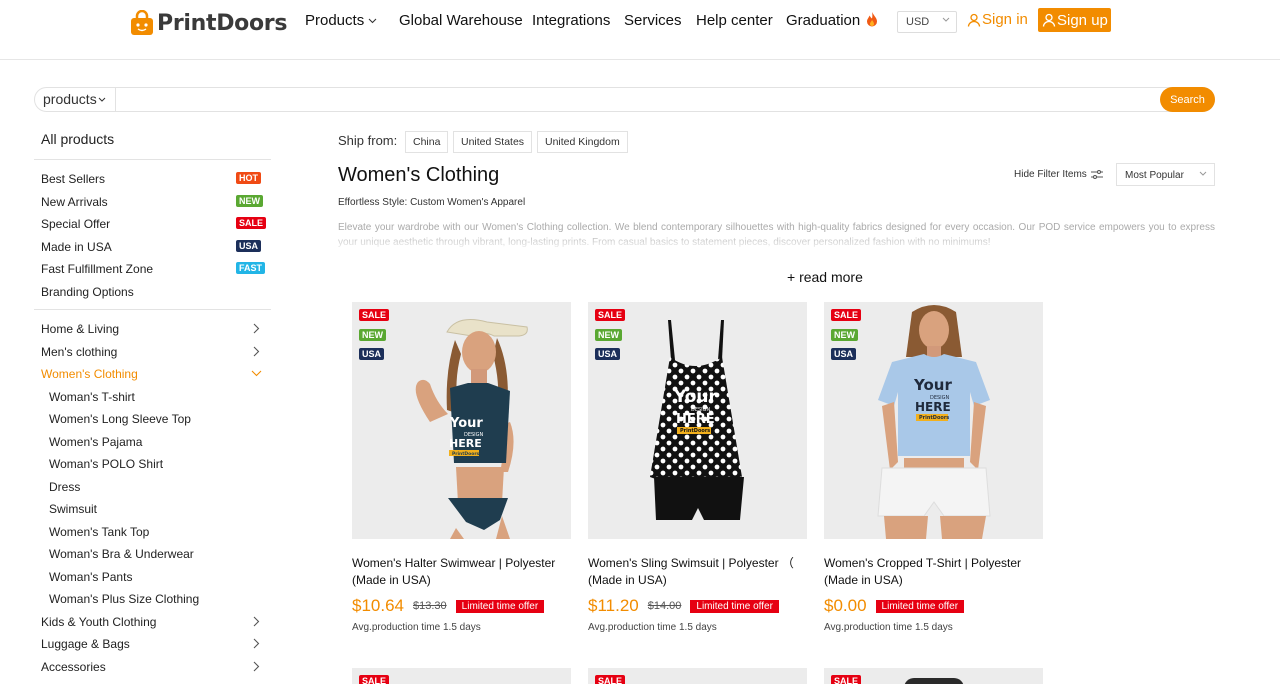 Image resolution: width=1280 pixels, height=684 pixels. I want to click on product-old-price: $14.00, so click(664, 606).